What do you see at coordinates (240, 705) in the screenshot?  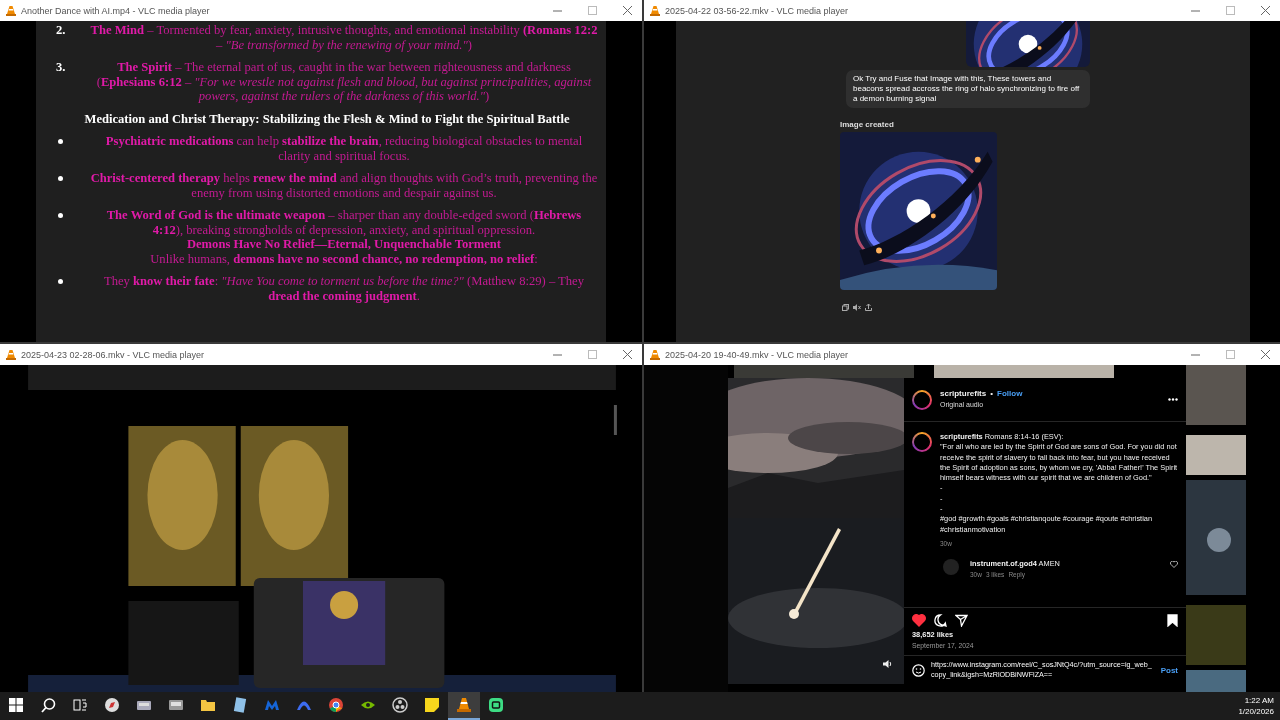 I see `notepad-icon` at bounding box center [240, 705].